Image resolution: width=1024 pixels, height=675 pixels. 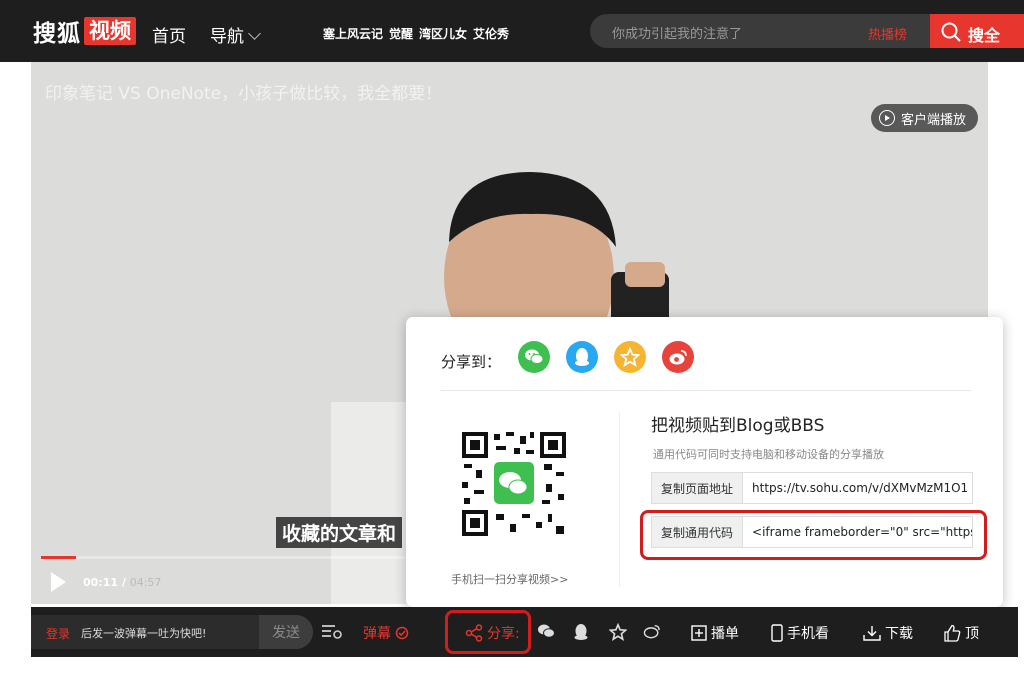 What do you see at coordinates (145, 582) in the screenshot?
I see `total-time: 04:57` at bounding box center [145, 582].